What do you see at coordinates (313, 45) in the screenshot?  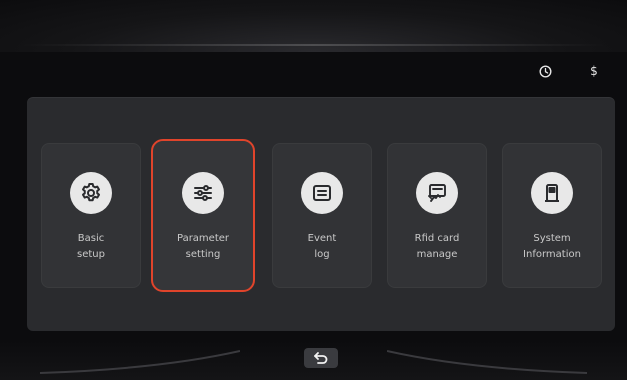 I see `bezel-highlight` at bounding box center [313, 45].